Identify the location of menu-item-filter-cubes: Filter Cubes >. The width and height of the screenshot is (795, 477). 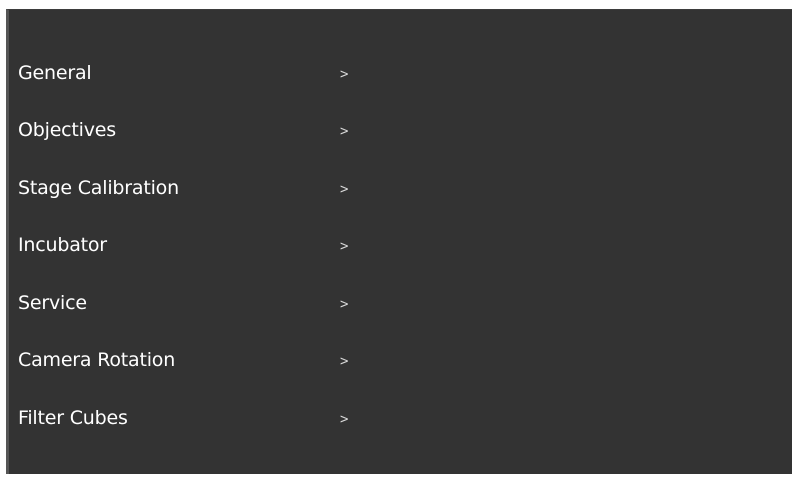
(189, 418).